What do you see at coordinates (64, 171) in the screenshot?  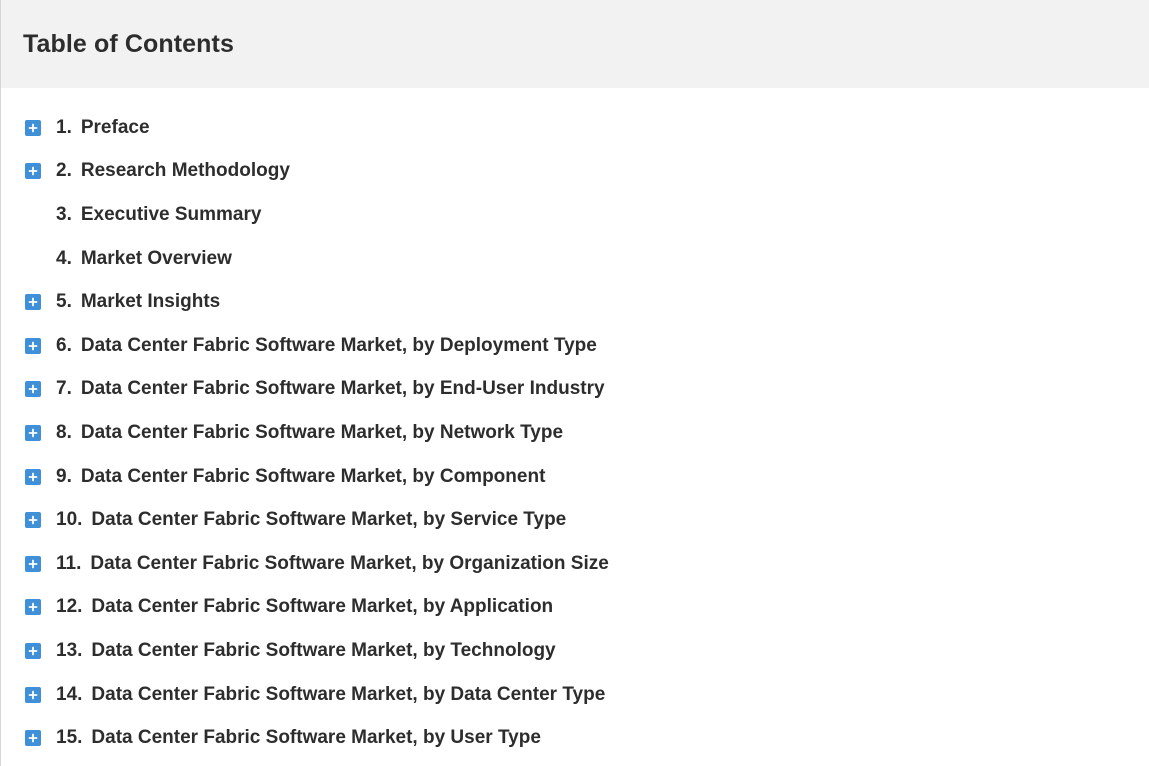 I see `toc-item-number: 2.` at bounding box center [64, 171].